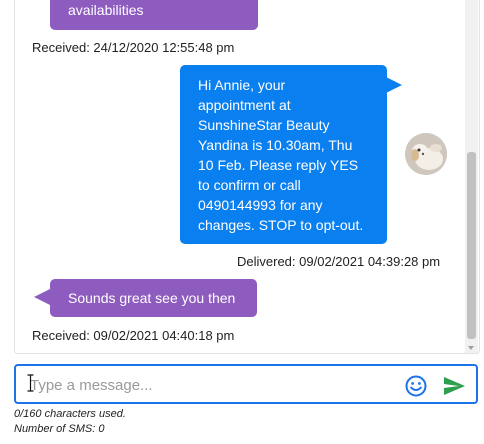 The width and height of the screenshot is (484, 444). What do you see at coordinates (244, 105) in the screenshot?
I see `message-line: appointment at` at bounding box center [244, 105].